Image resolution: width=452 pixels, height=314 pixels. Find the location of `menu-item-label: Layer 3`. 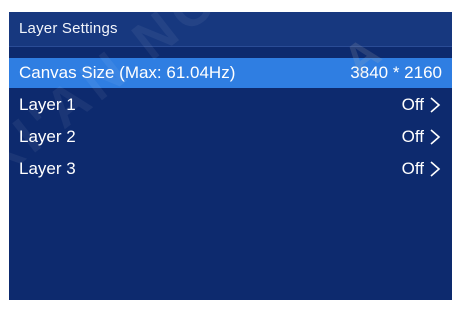

menu-item-label: Layer 3 is located at coordinates (47, 168).